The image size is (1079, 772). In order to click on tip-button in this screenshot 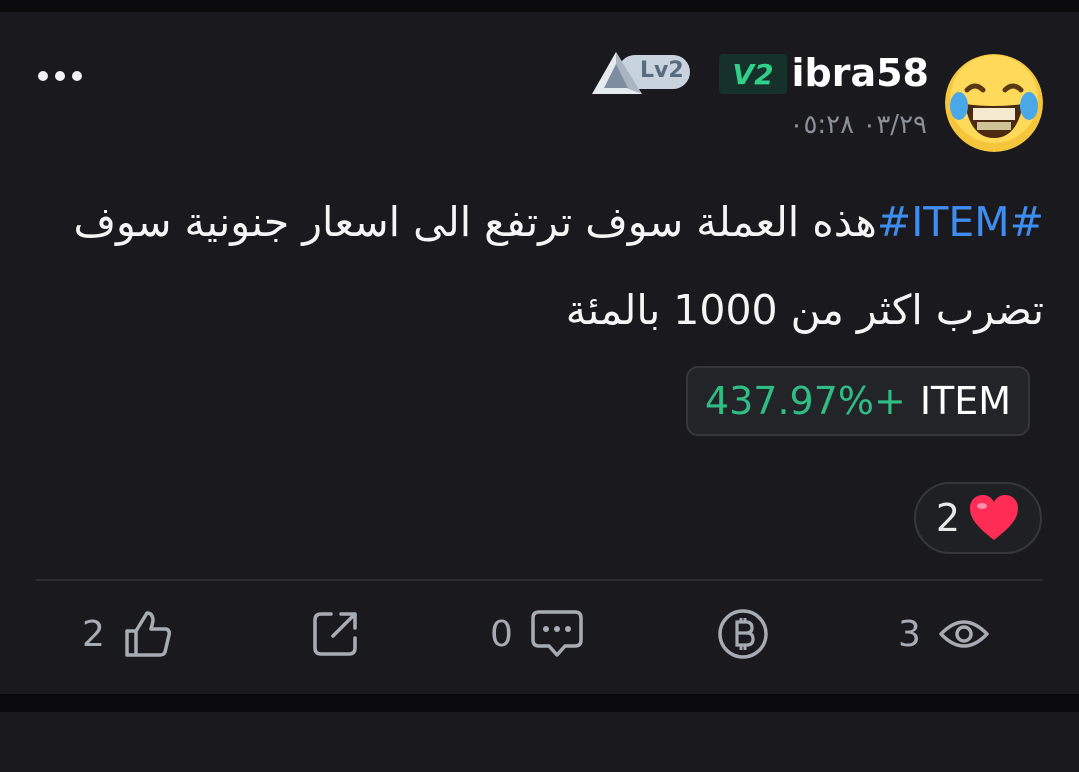, I will do `click(743, 634)`.